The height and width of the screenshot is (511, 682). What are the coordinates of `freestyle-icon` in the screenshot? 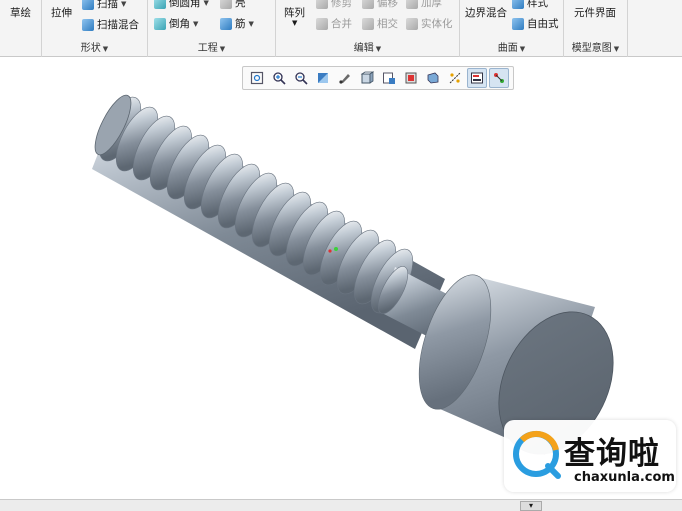 It's located at (518, 23).